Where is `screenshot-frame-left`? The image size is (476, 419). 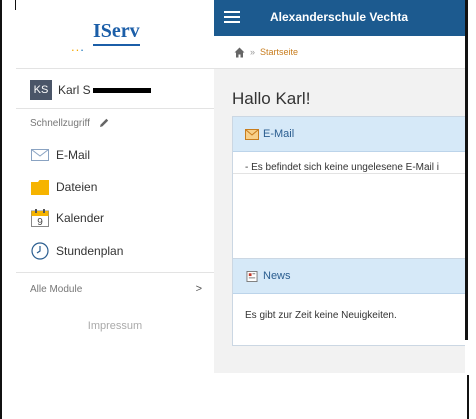 screenshot-frame-left is located at coordinates (1, 209).